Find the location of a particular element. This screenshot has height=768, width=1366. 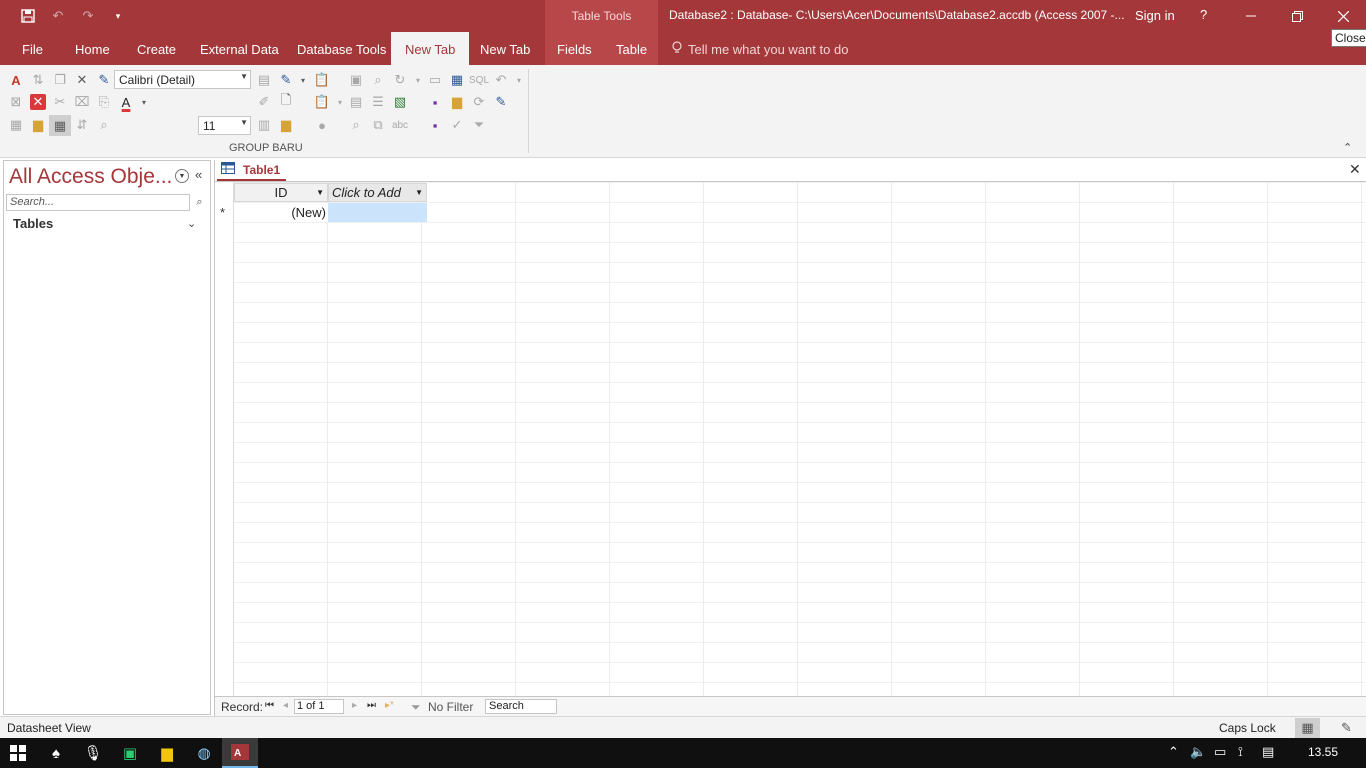

tab-database-tools: Database Tools is located at coordinates (341, 48).